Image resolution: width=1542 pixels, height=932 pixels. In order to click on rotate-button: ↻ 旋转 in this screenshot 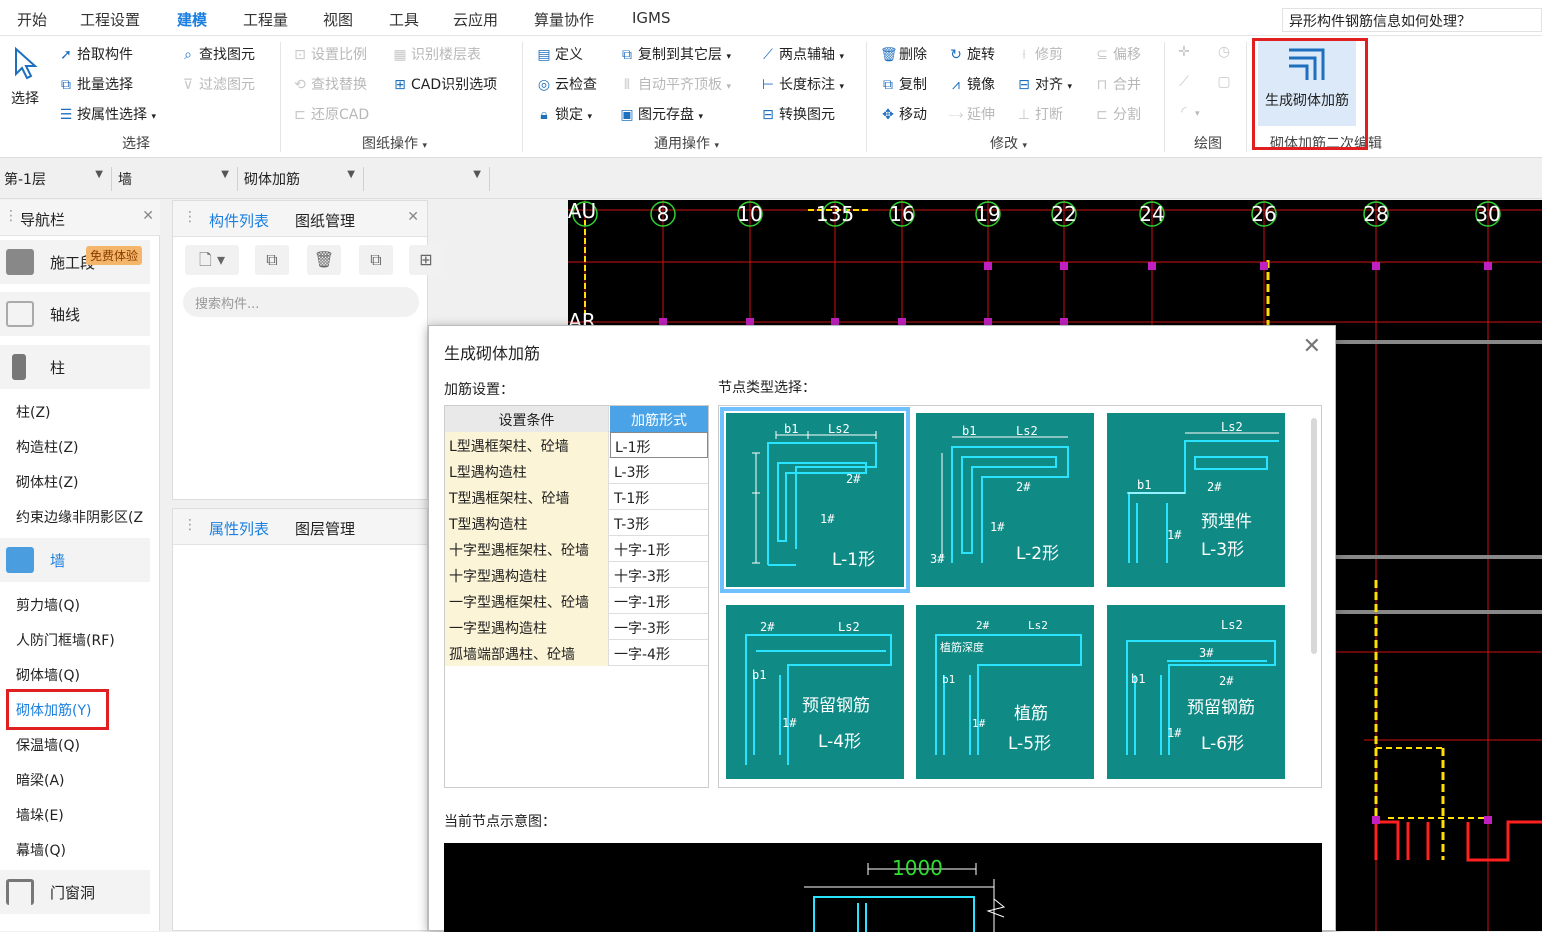, I will do `click(971, 54)`.